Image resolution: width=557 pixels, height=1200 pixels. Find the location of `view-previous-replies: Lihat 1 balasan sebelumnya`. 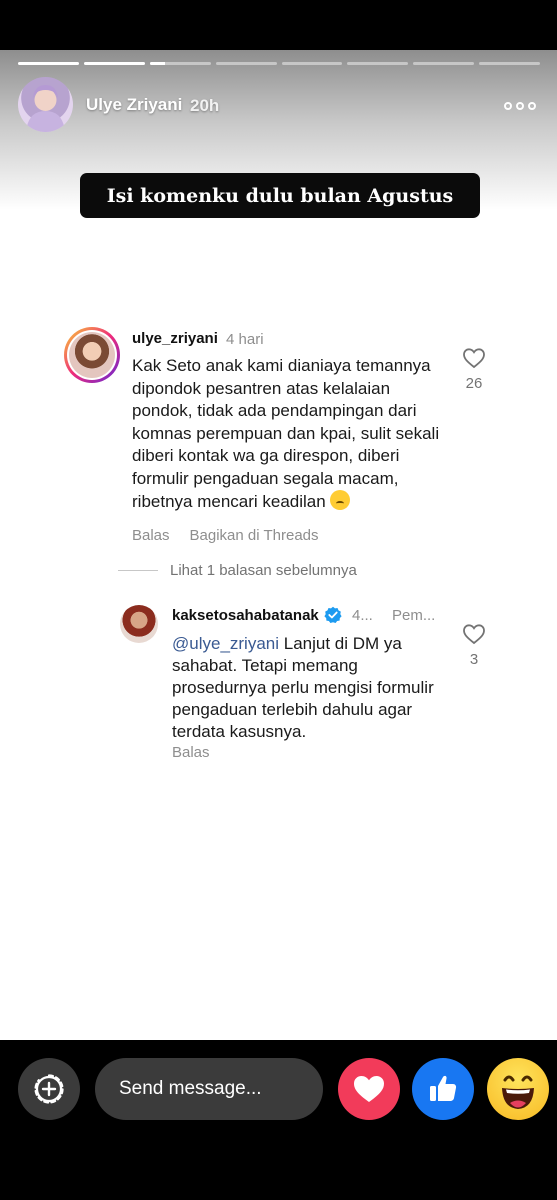

view-previous-replies: Lihat 1 balasan sebelumnya is located at coordinates (237, 570).